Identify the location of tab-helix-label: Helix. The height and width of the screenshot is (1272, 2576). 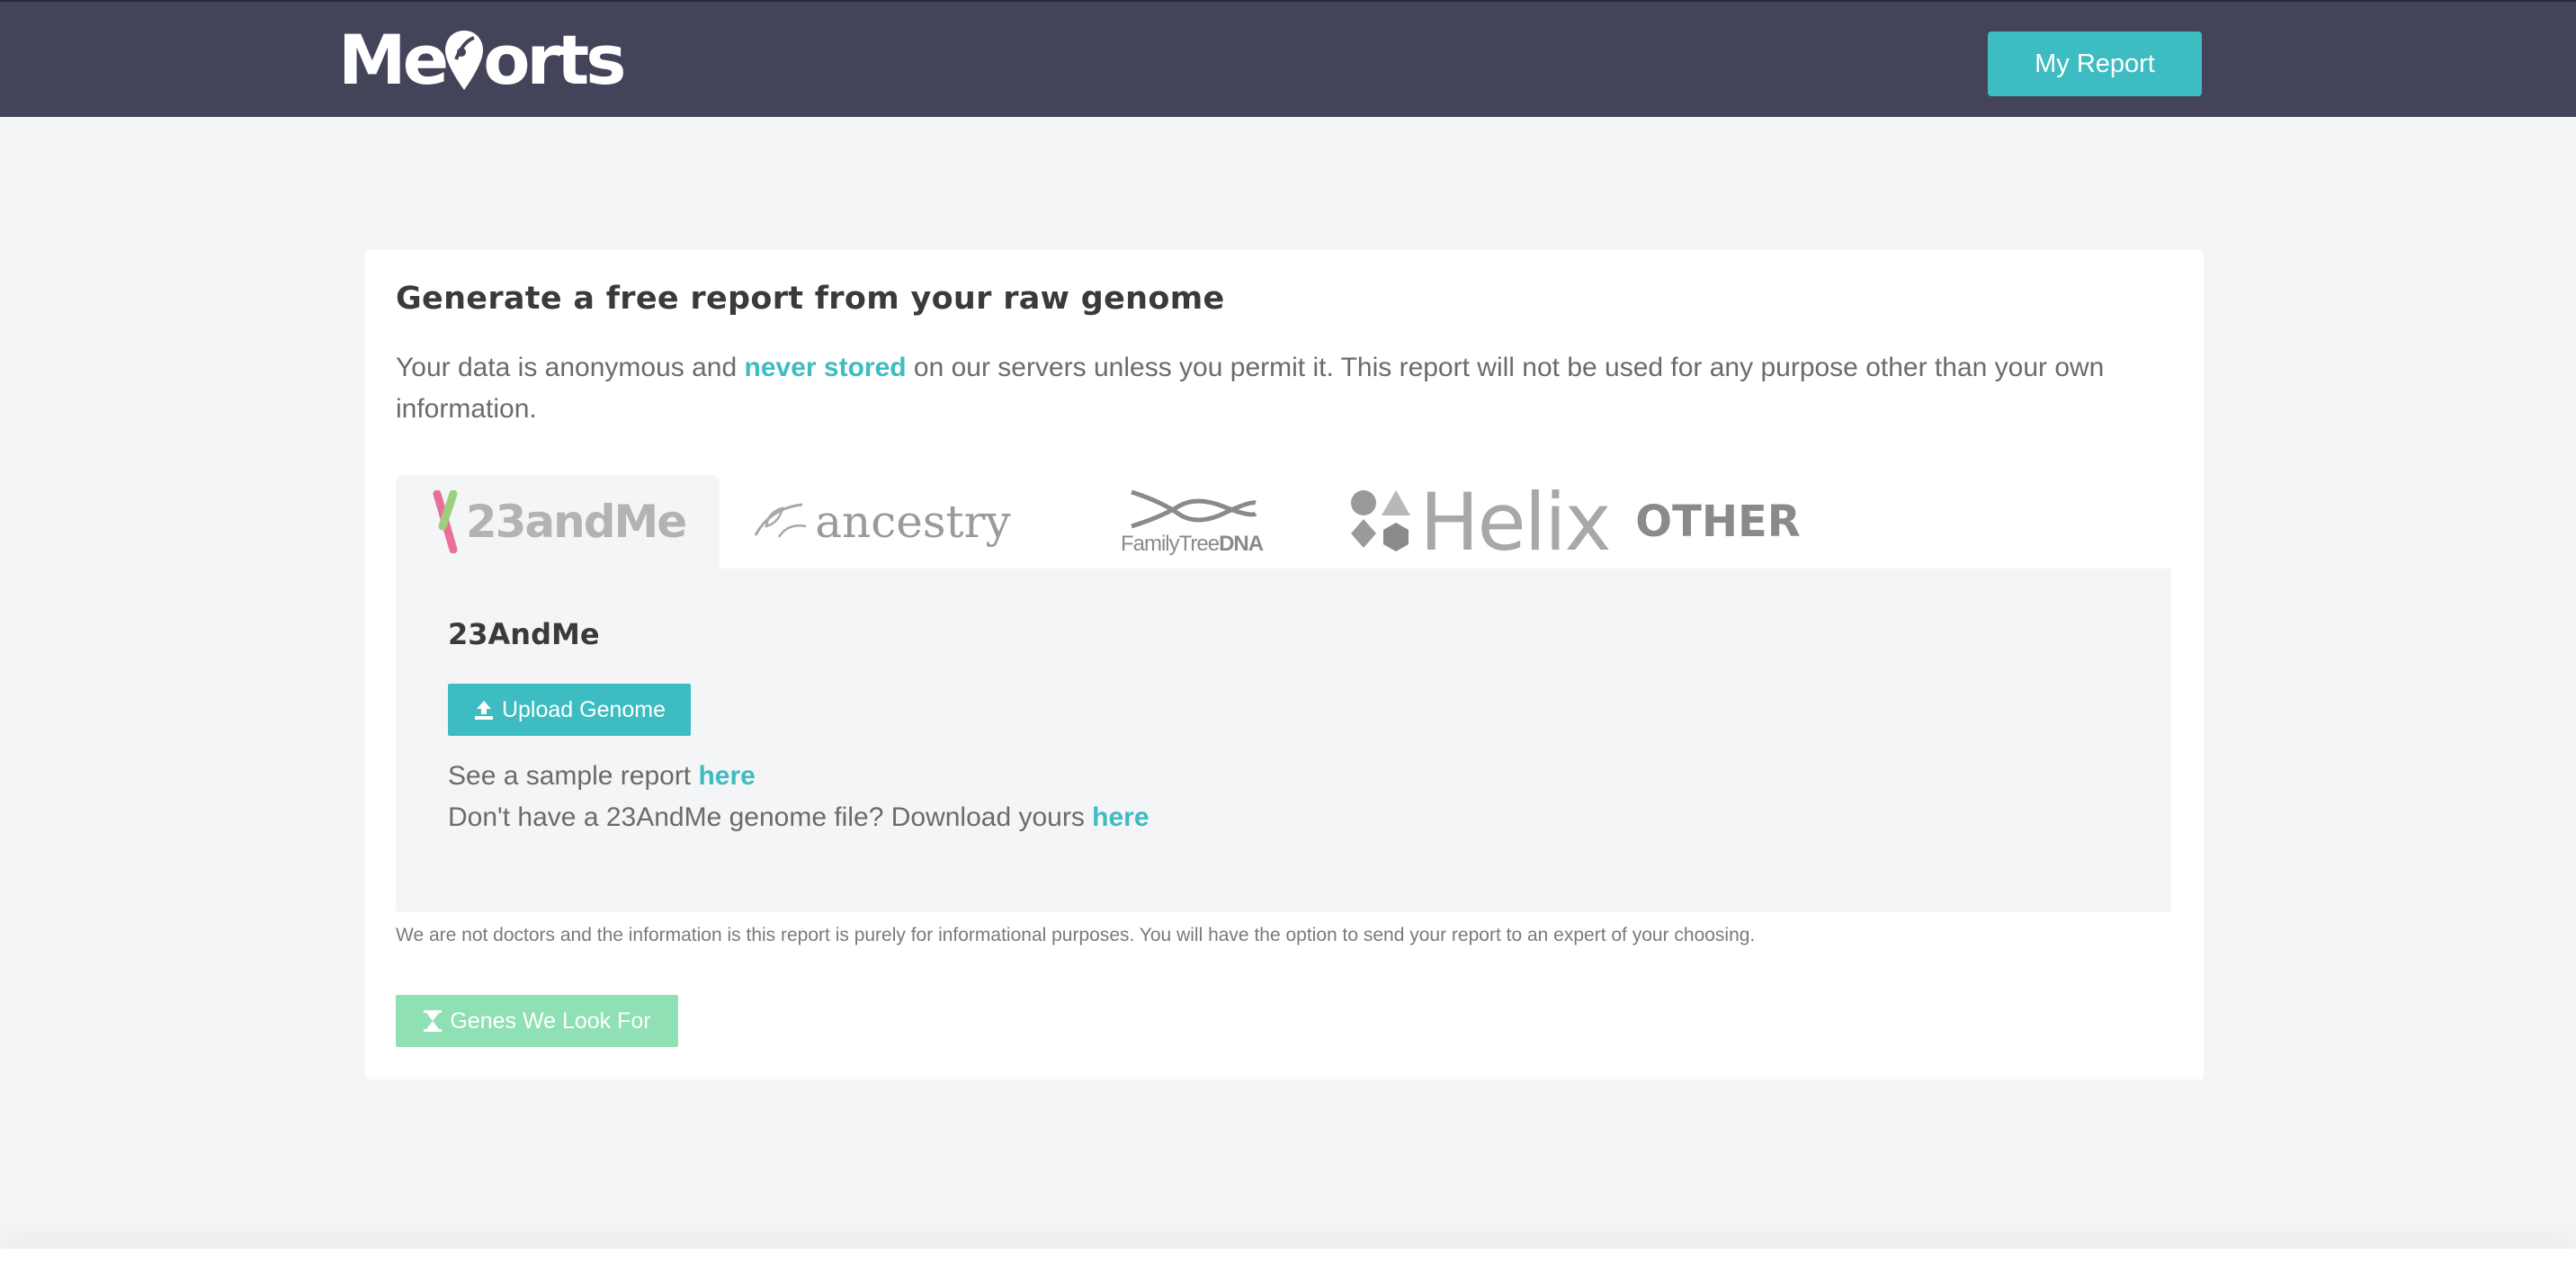
(1515, 522).